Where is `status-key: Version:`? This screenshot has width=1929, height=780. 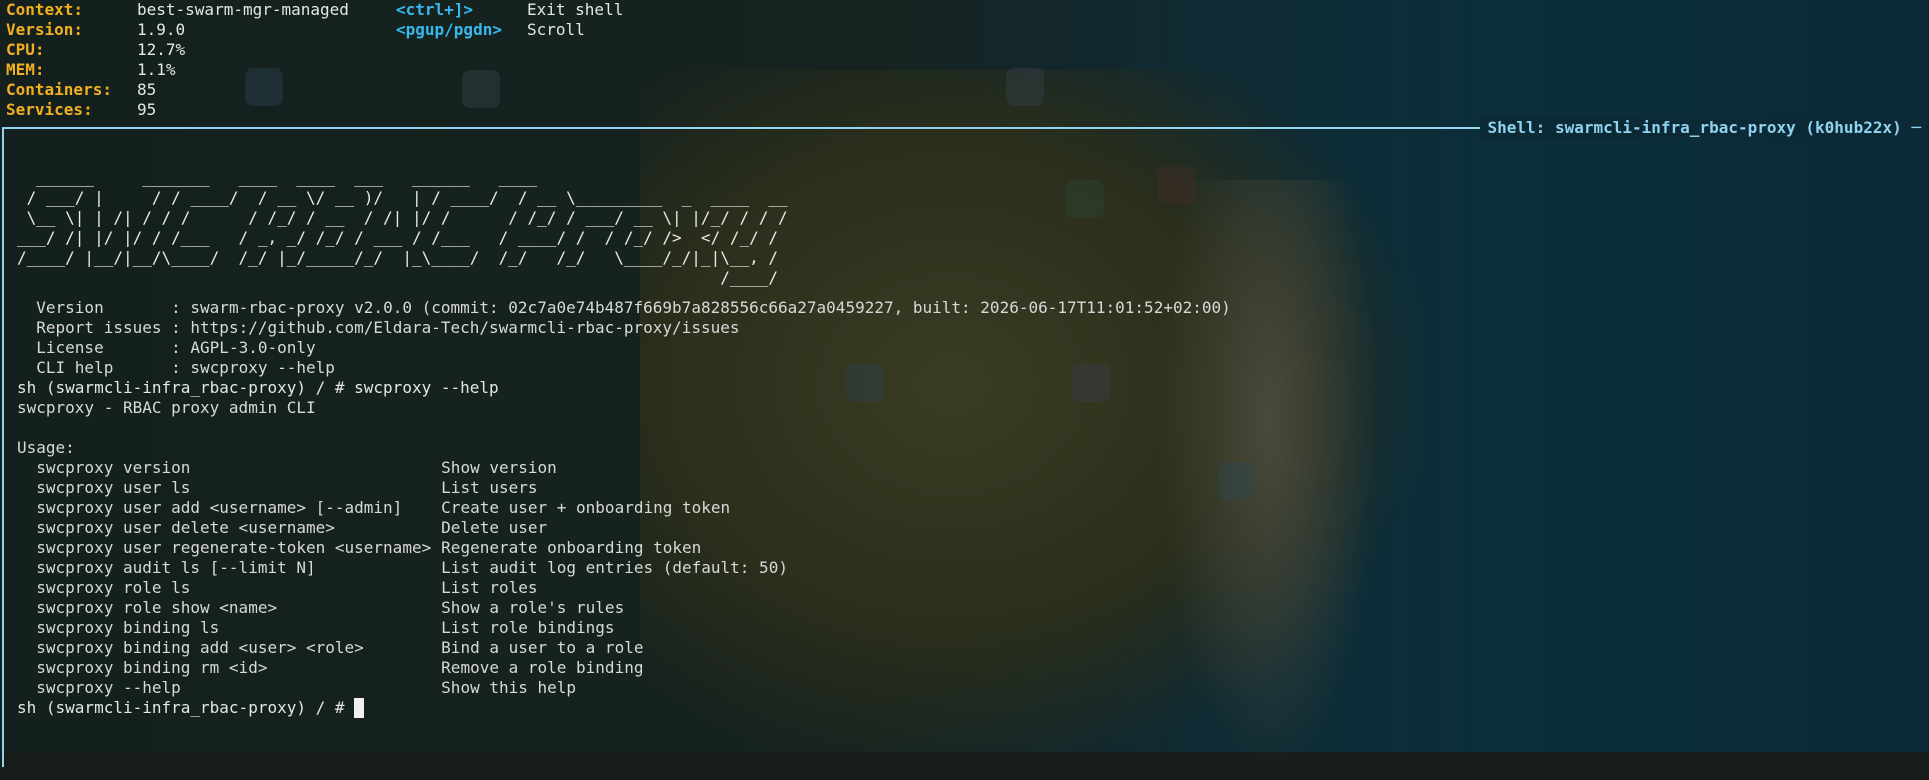 status-key: Version: is located at coordinates (45, 29).